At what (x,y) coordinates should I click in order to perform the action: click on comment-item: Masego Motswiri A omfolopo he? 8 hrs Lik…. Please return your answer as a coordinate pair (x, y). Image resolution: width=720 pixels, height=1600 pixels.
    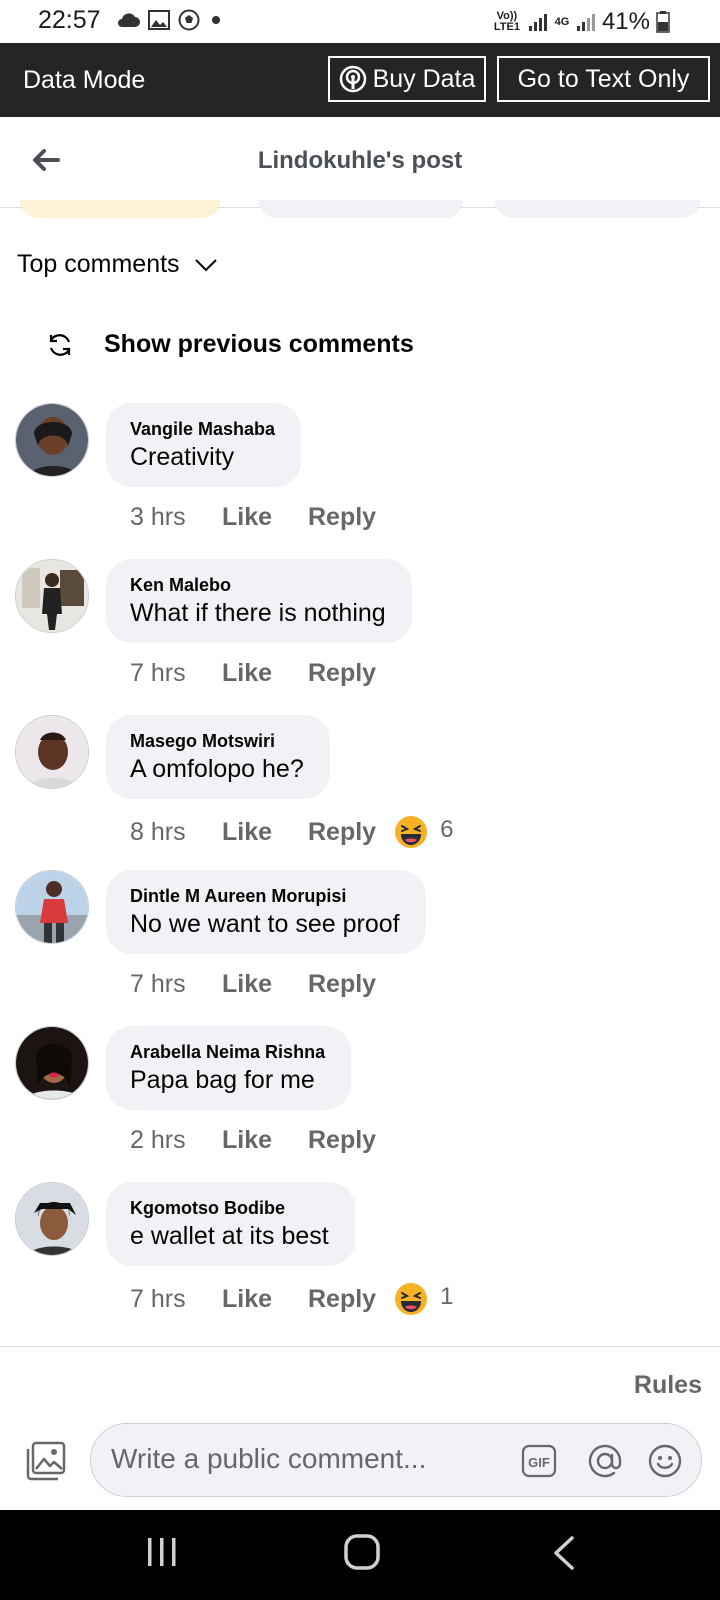
    Looking at the image, I should click on (360, 794).